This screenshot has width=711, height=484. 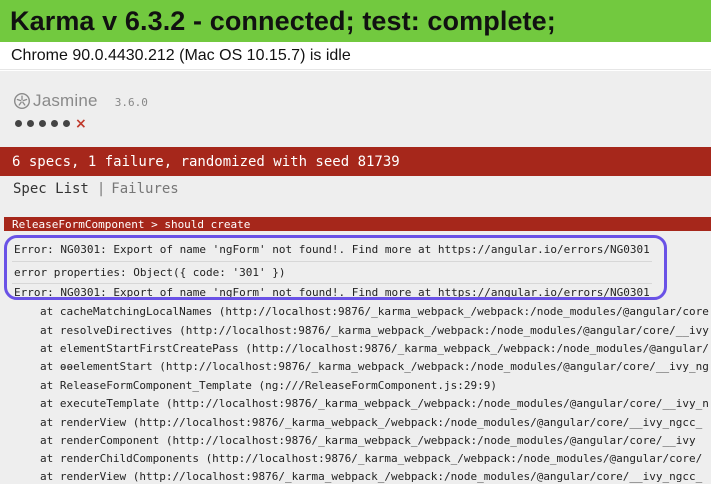 I want to click on jasmine-logo-text: Jasmine, so click(x=65, y=100).